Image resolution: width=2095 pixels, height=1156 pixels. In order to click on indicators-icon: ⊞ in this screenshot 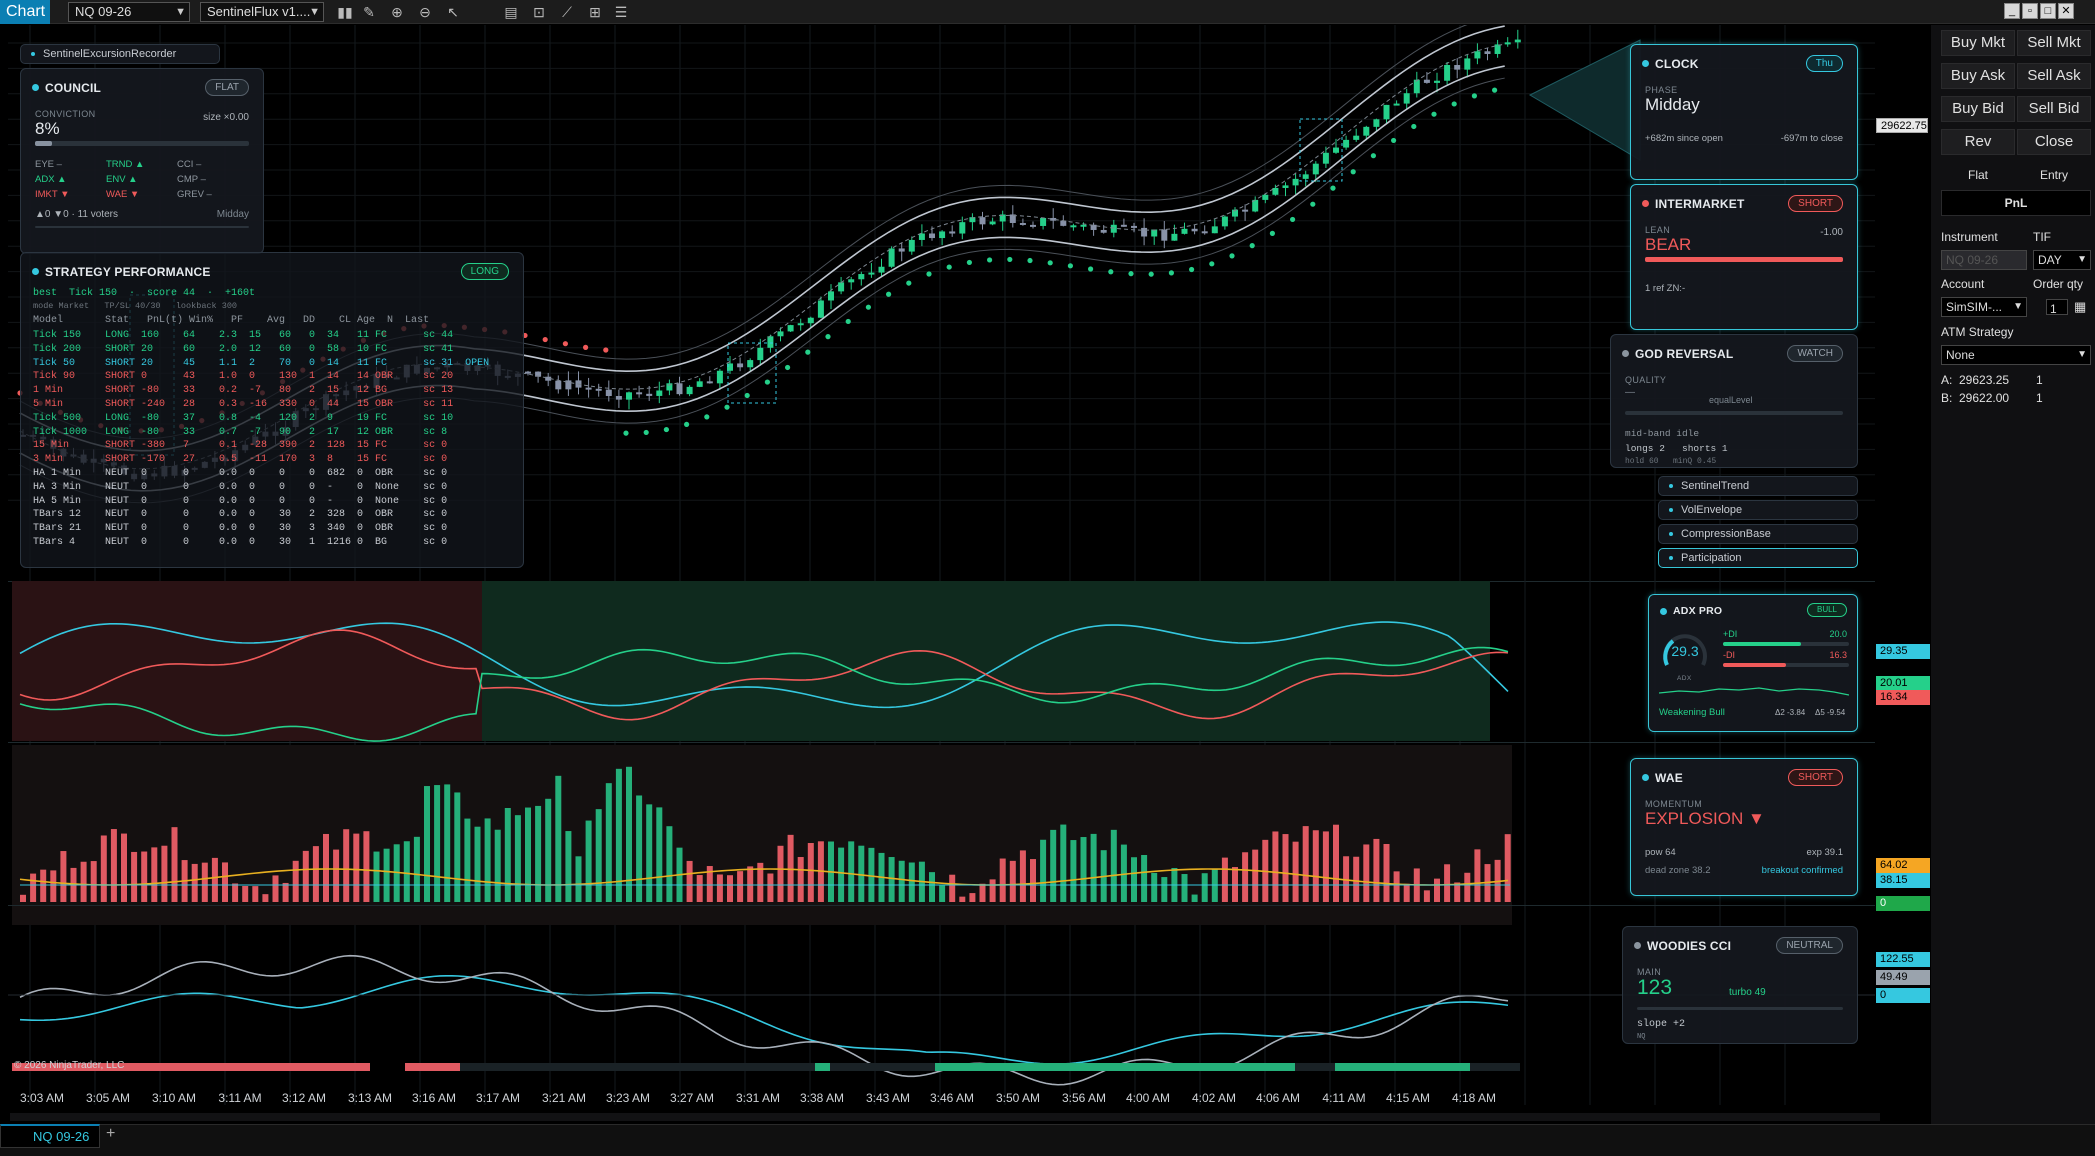, I will do `click(595, 12)`.